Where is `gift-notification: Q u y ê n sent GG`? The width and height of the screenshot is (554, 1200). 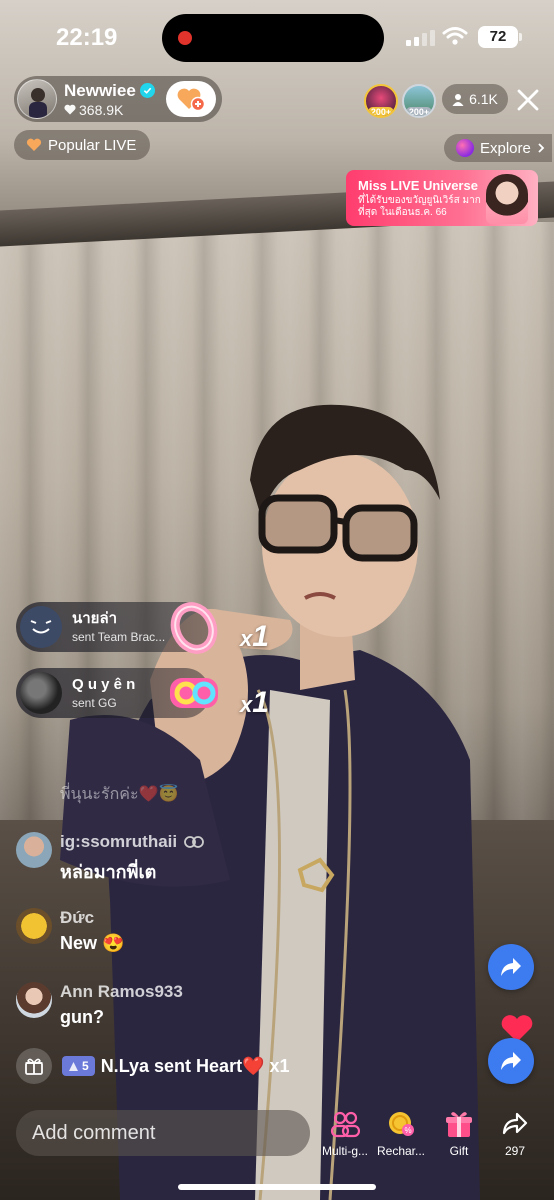 gift-notification: Q u y ê n sent GG is located at coordinates (117, 693).